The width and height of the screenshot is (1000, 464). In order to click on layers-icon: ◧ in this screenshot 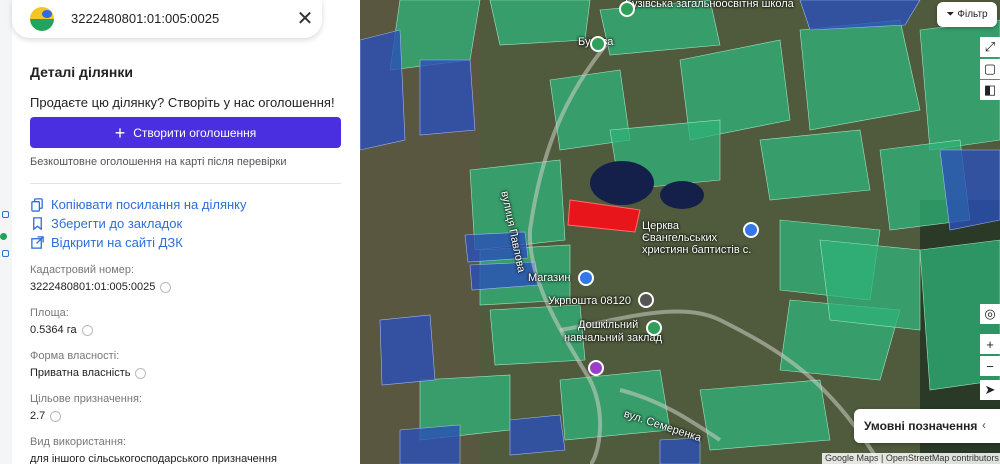, I will do `click(990, 90)`.